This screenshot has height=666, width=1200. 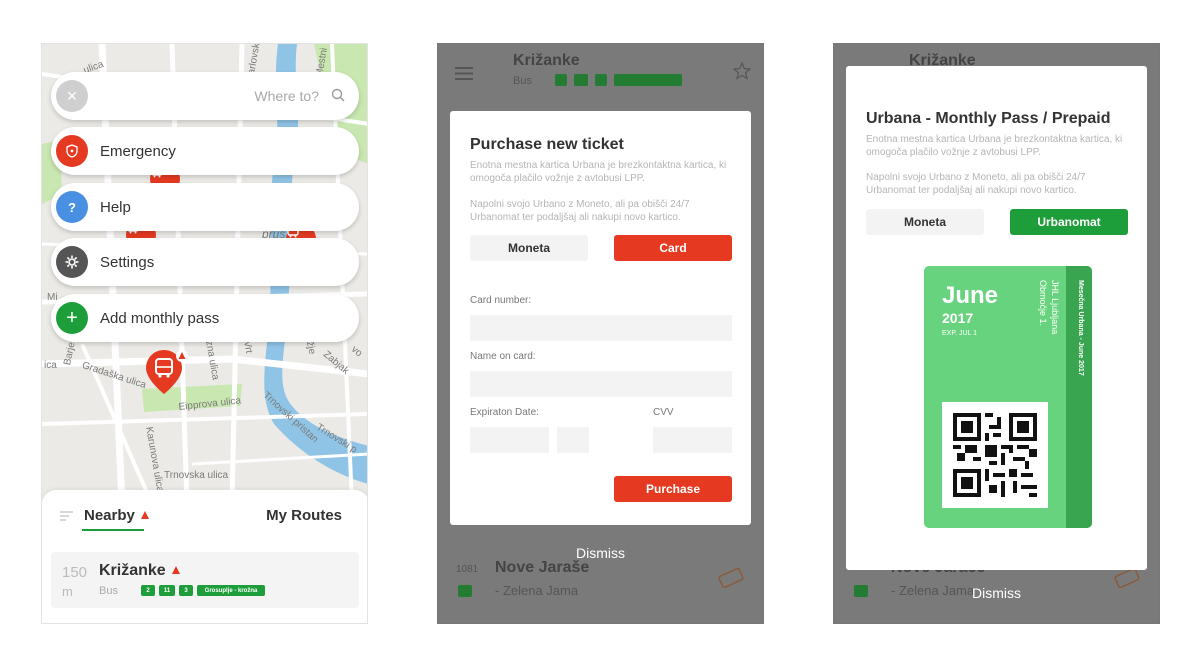 What do you see at coordinates (148, 590) in the screenshot?
I see `line-chip: 2` at bounding box center [148, 590].